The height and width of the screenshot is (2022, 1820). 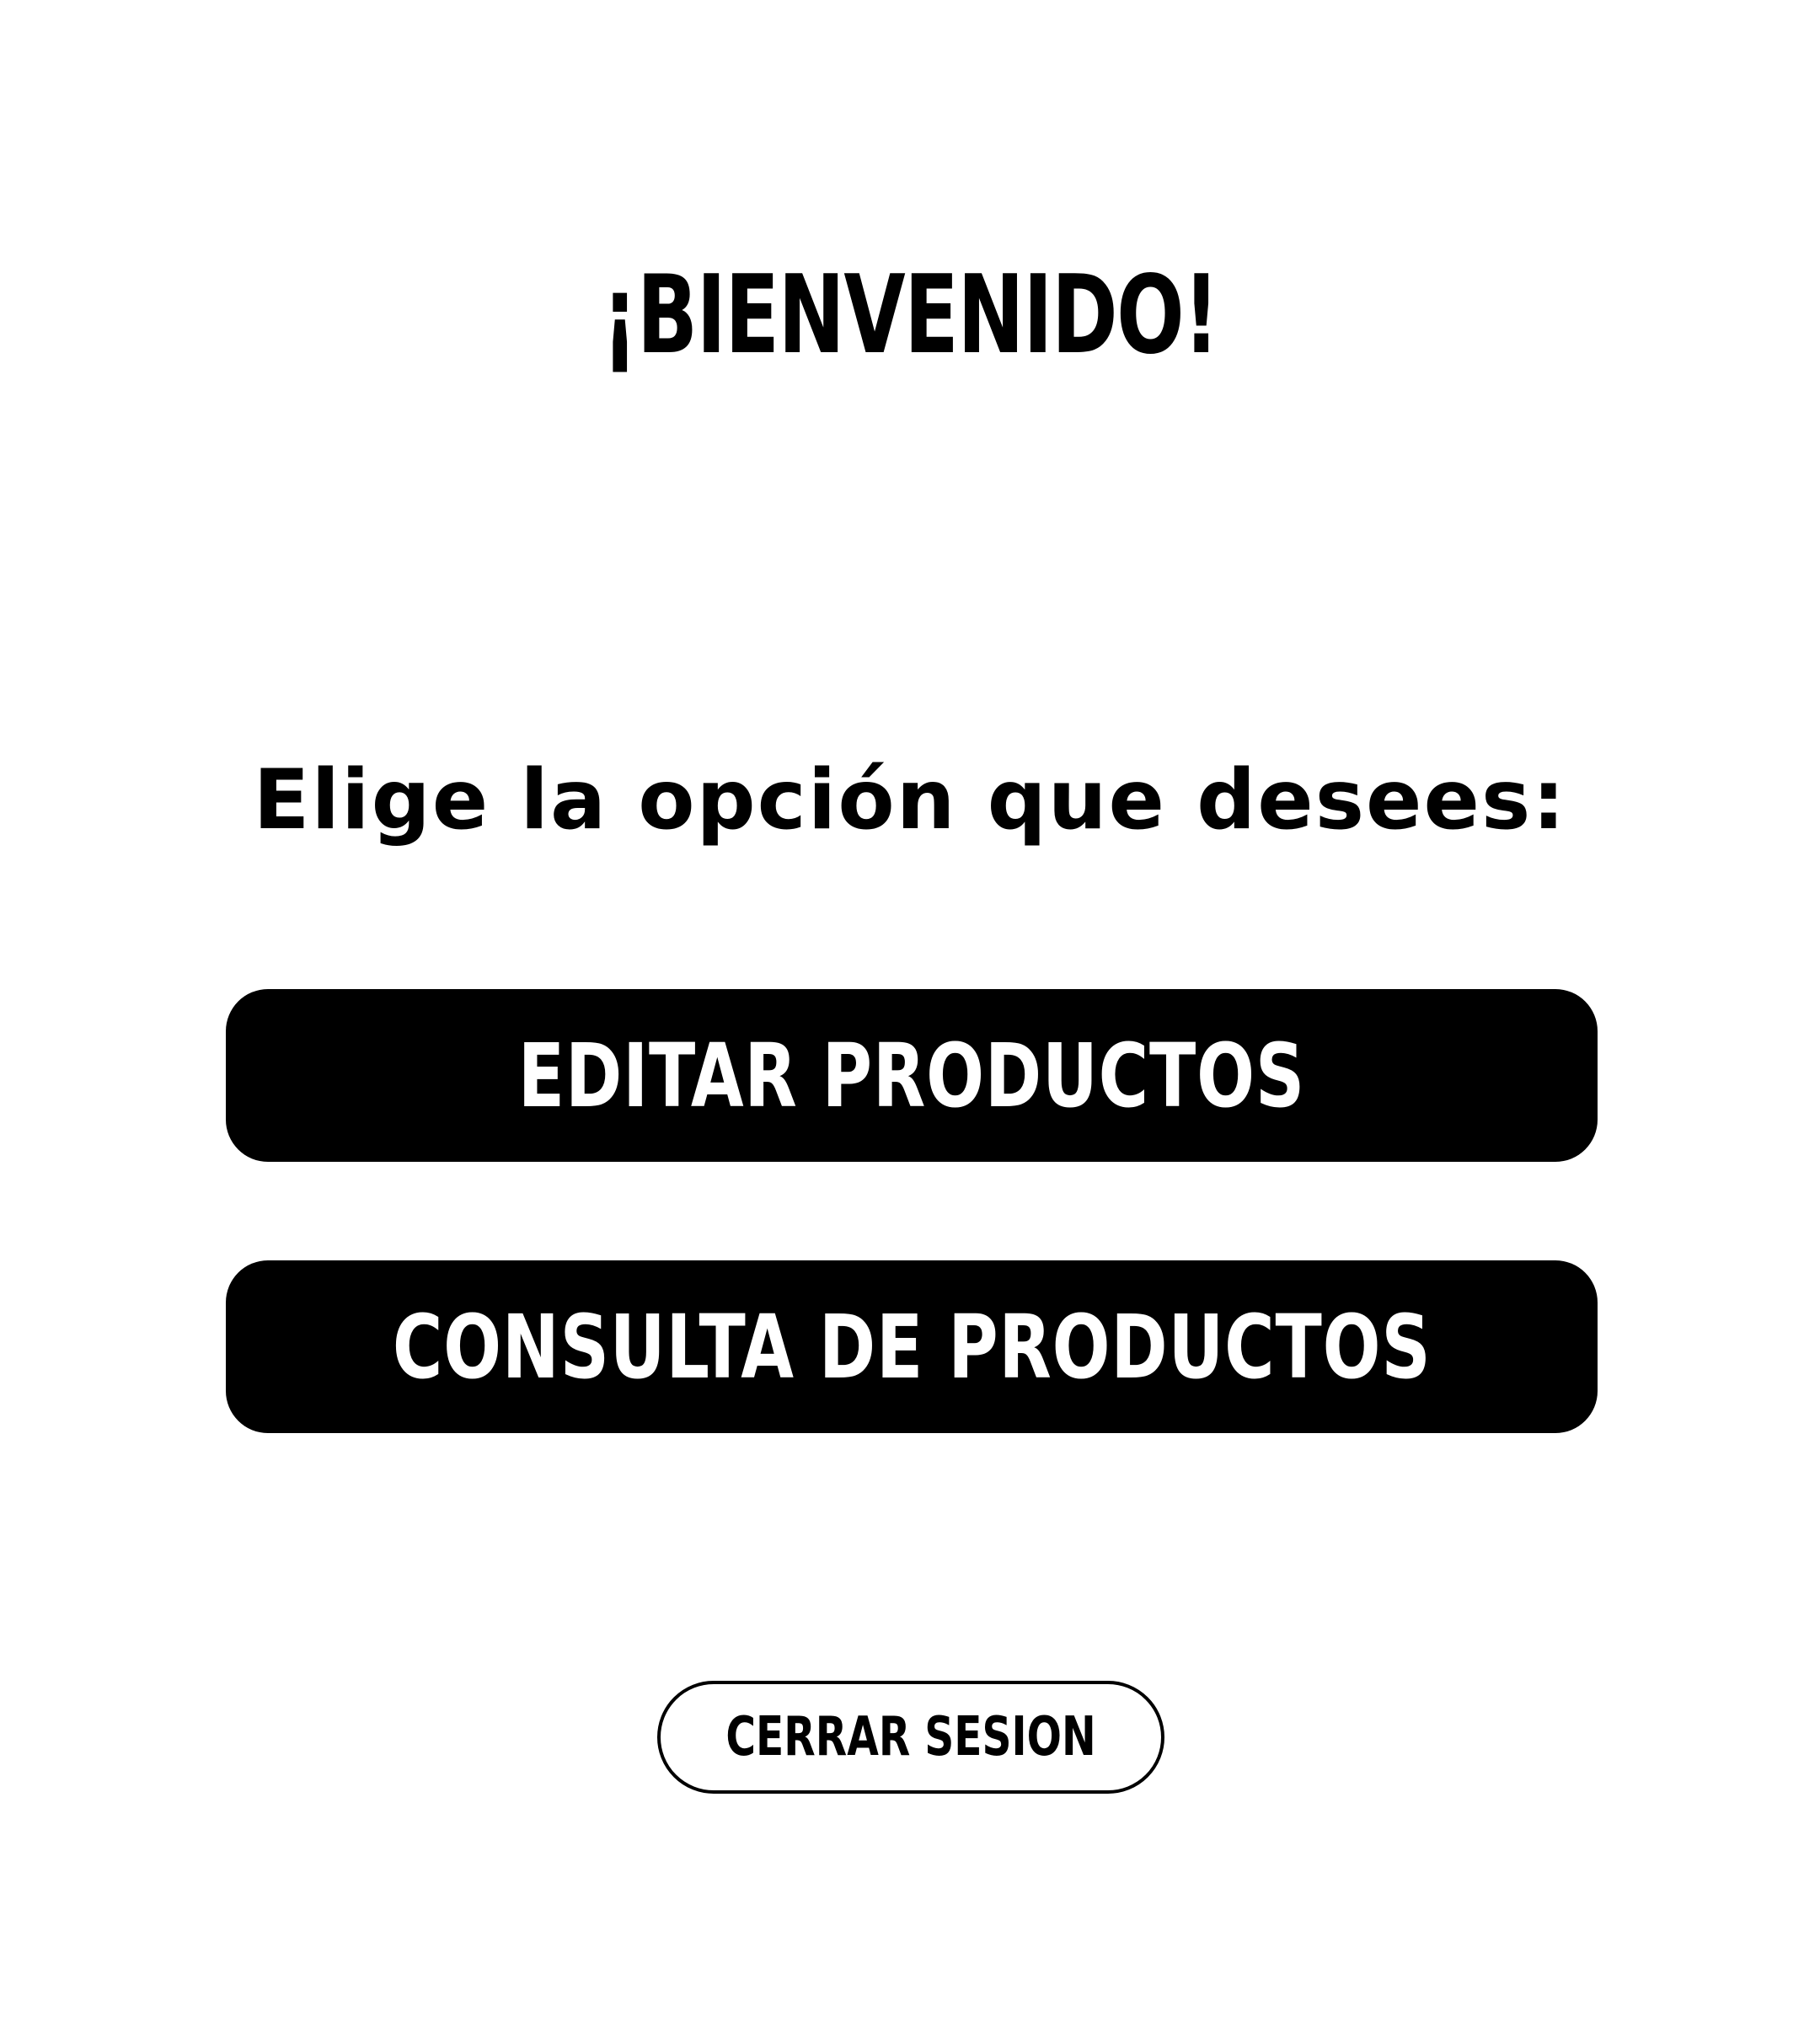 I want to click on consult-products-button: CONSULTA DE PRODUCTOS, so click(x=912, y=1346).